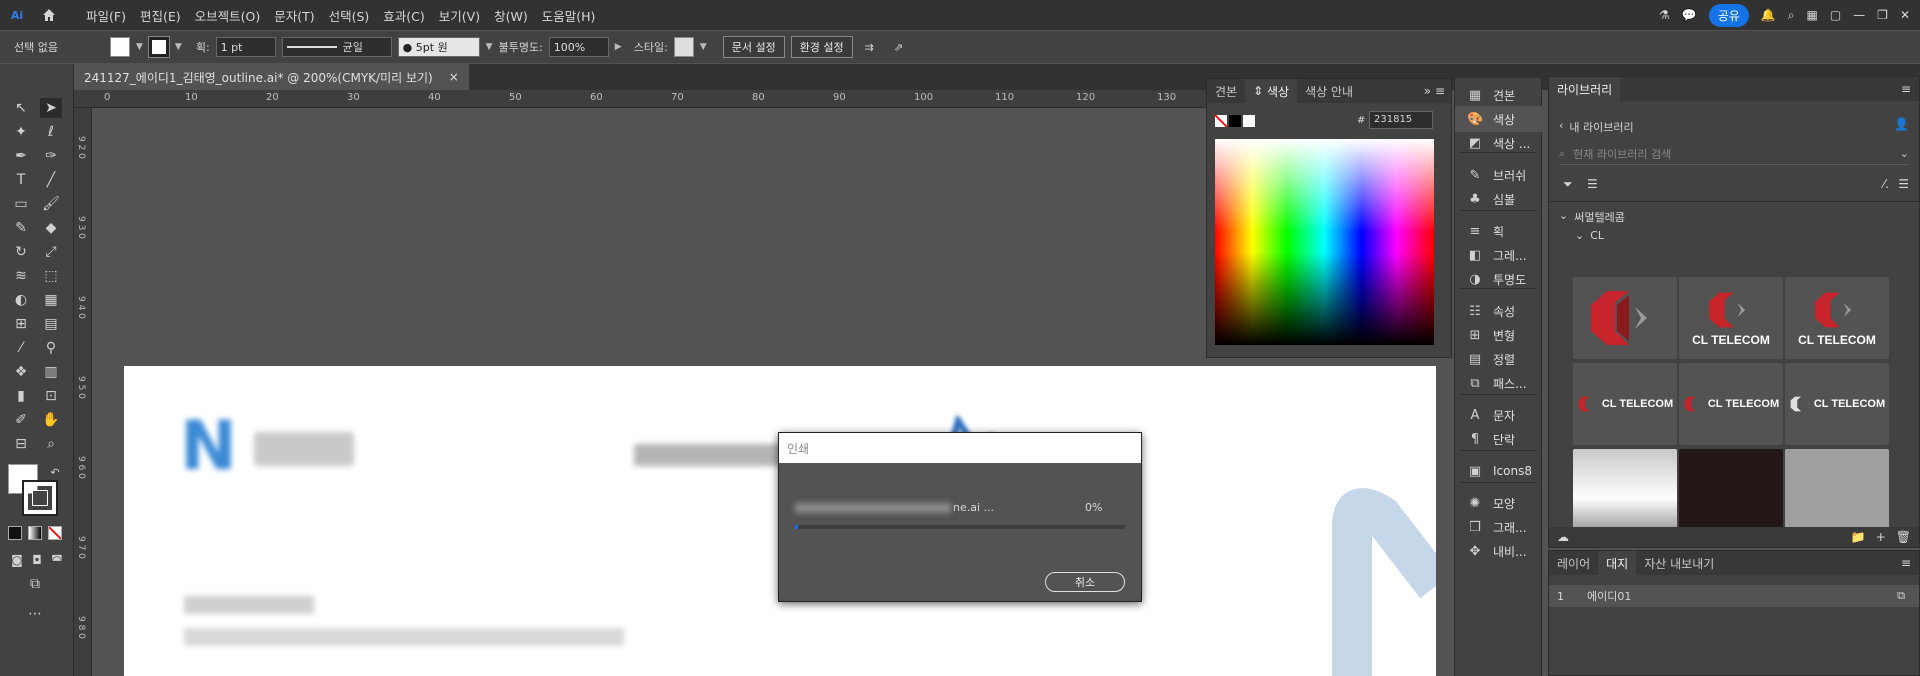  Describe the element at coordinates (158, 47) in the screenshot. I see `stroke-swatch` at that location.